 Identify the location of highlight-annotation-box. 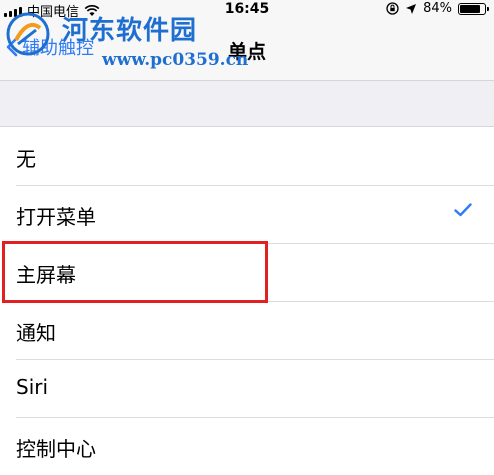
(135, 272).